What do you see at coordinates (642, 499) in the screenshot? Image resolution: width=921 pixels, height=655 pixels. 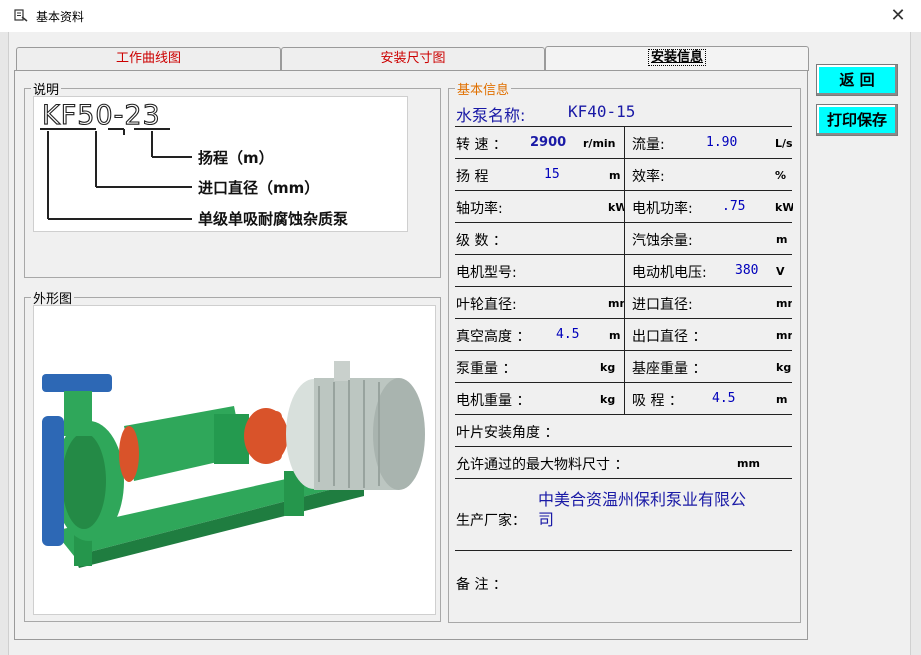 I see `manufacturer-value-line1: 中美合资温州保利泵业有限公` at bounding box center [642, 499].